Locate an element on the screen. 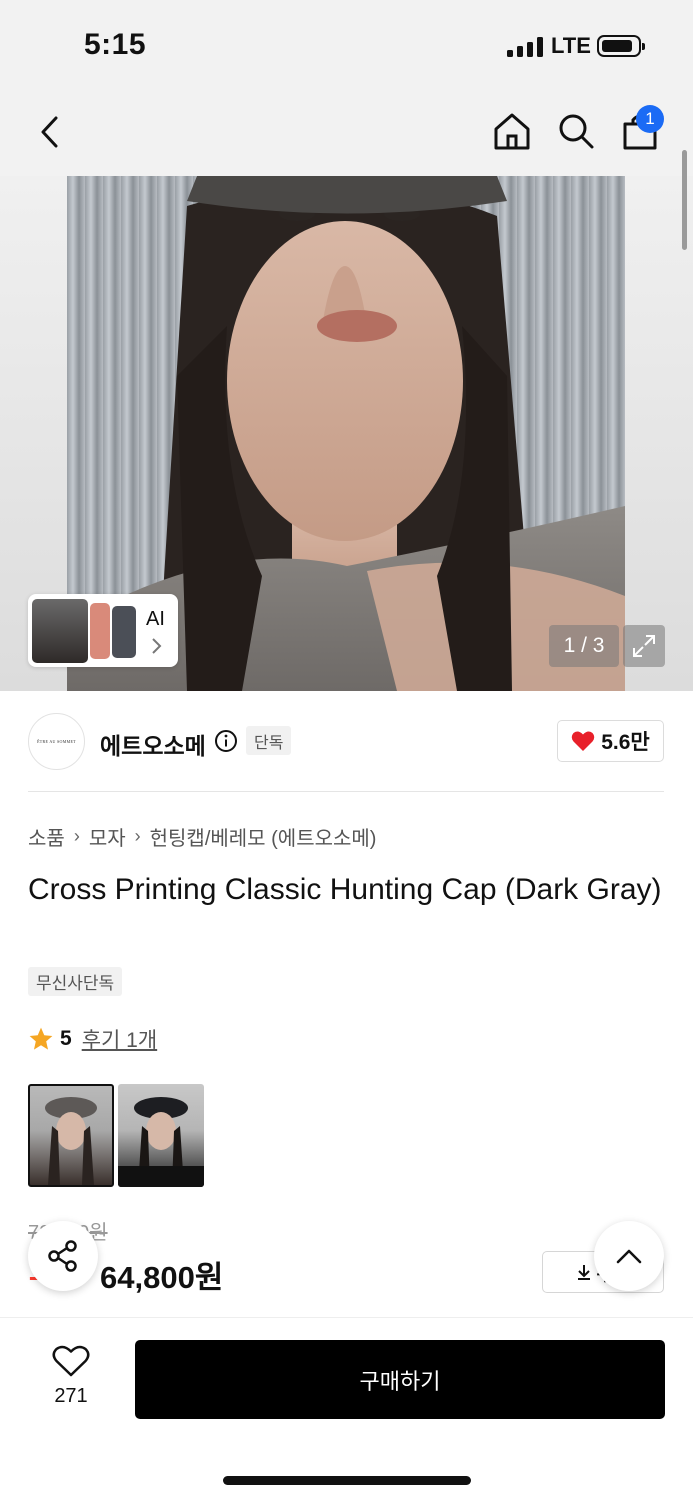  color-option-dark-gray is located at coordinates (71, 1135).